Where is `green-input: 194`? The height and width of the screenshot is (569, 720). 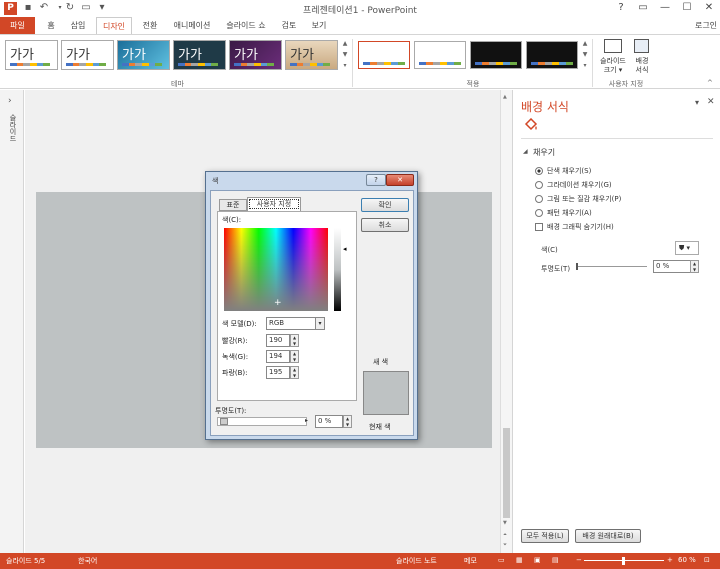
green-input: 194 is located at coordinates (278, 356).